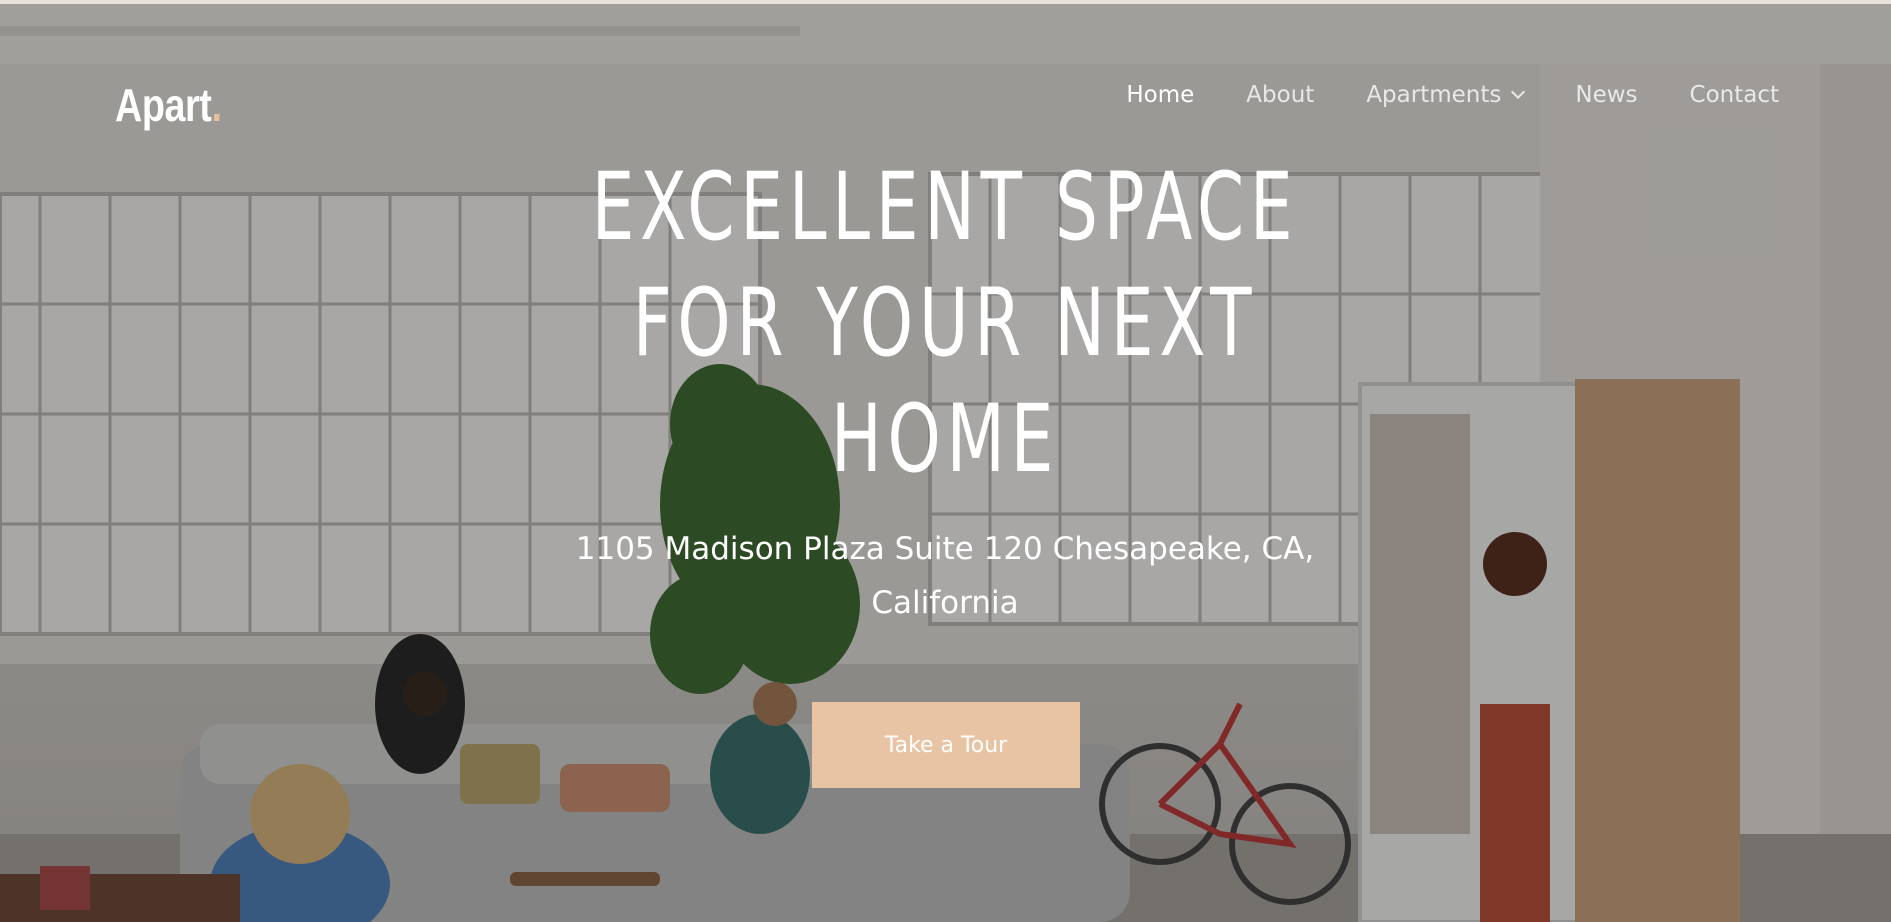  I want to click on headline-line: FOR YOUR NEXT, so click(945, 323).